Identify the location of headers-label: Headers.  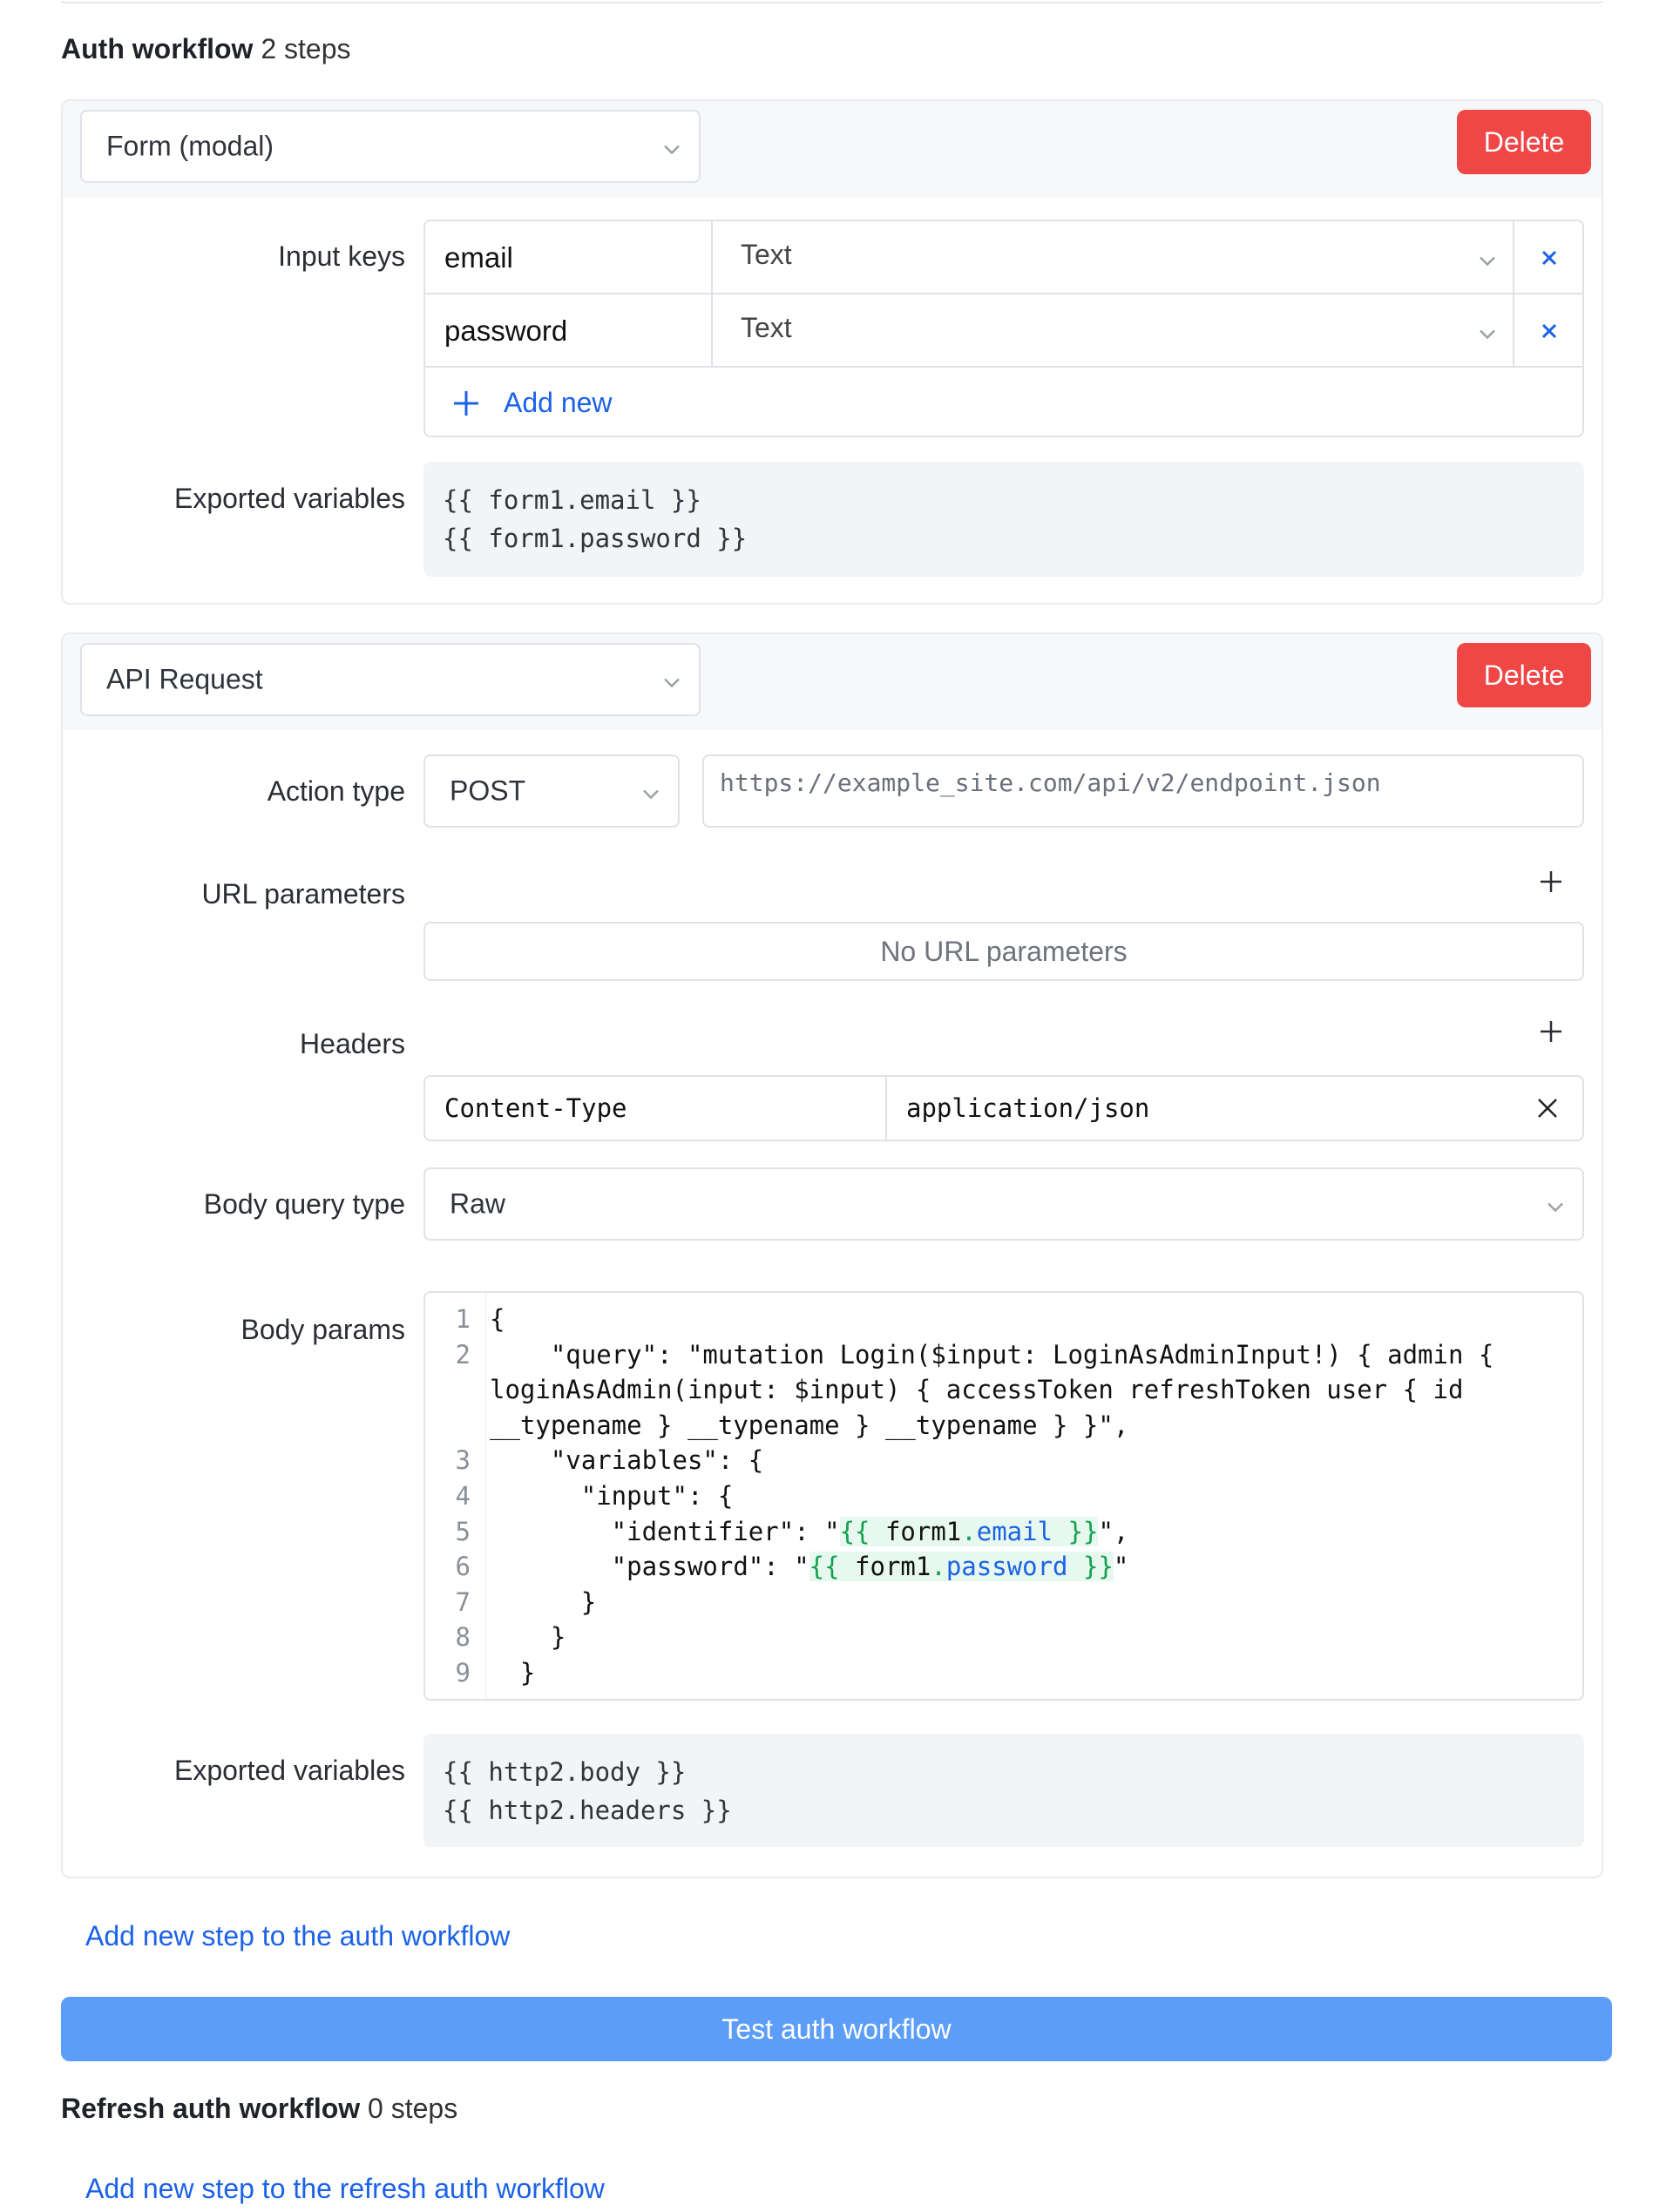
(352, 1044).